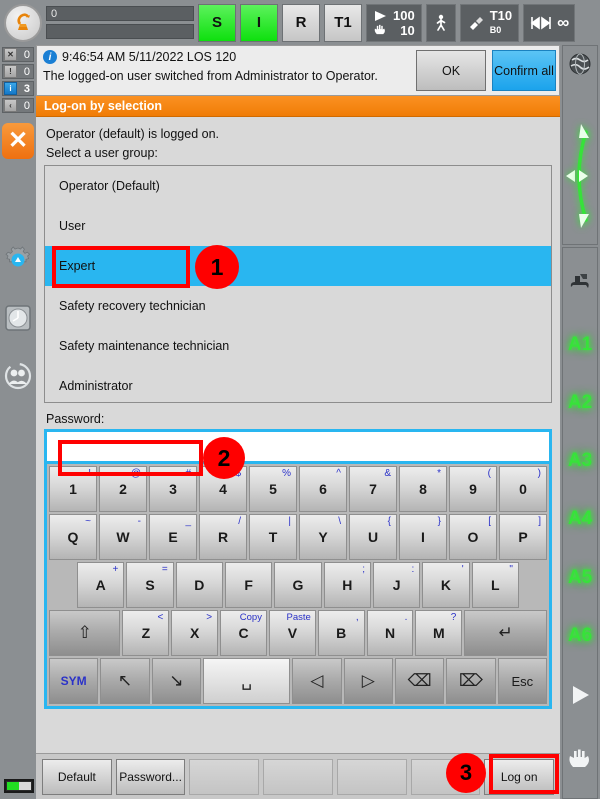 This screenshot has width=600, height=799. What do you see at coordinates (273, 537) in the screenshot?
I see `key-t: | T` at bounding box center [273, 537].